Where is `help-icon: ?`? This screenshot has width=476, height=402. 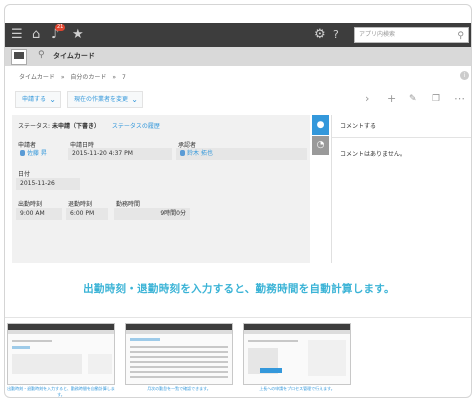
help-icon: ? is located at coordinates (336, 35).